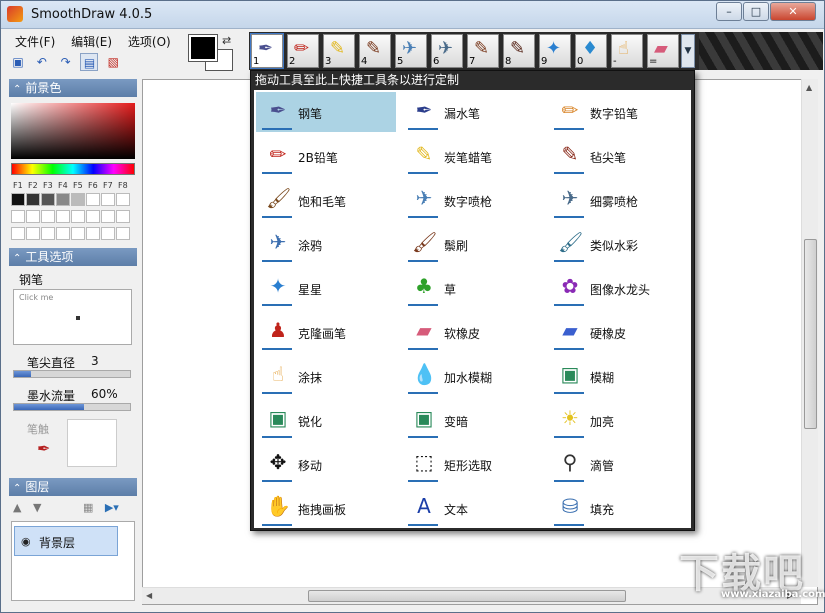 The height and width of the screenshot is (613, 825). Describe the element at coordinates (472, 200) in the screenshot. I see `tool-item: ✈ 数字喷枪` at that location.